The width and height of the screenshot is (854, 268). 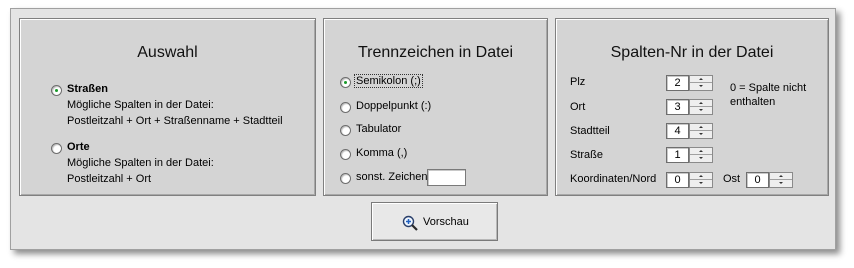 What do you see at coordinates (701, 86) in the screenshot?
I see `plz-down-icon` at bounding box center [701, 86].